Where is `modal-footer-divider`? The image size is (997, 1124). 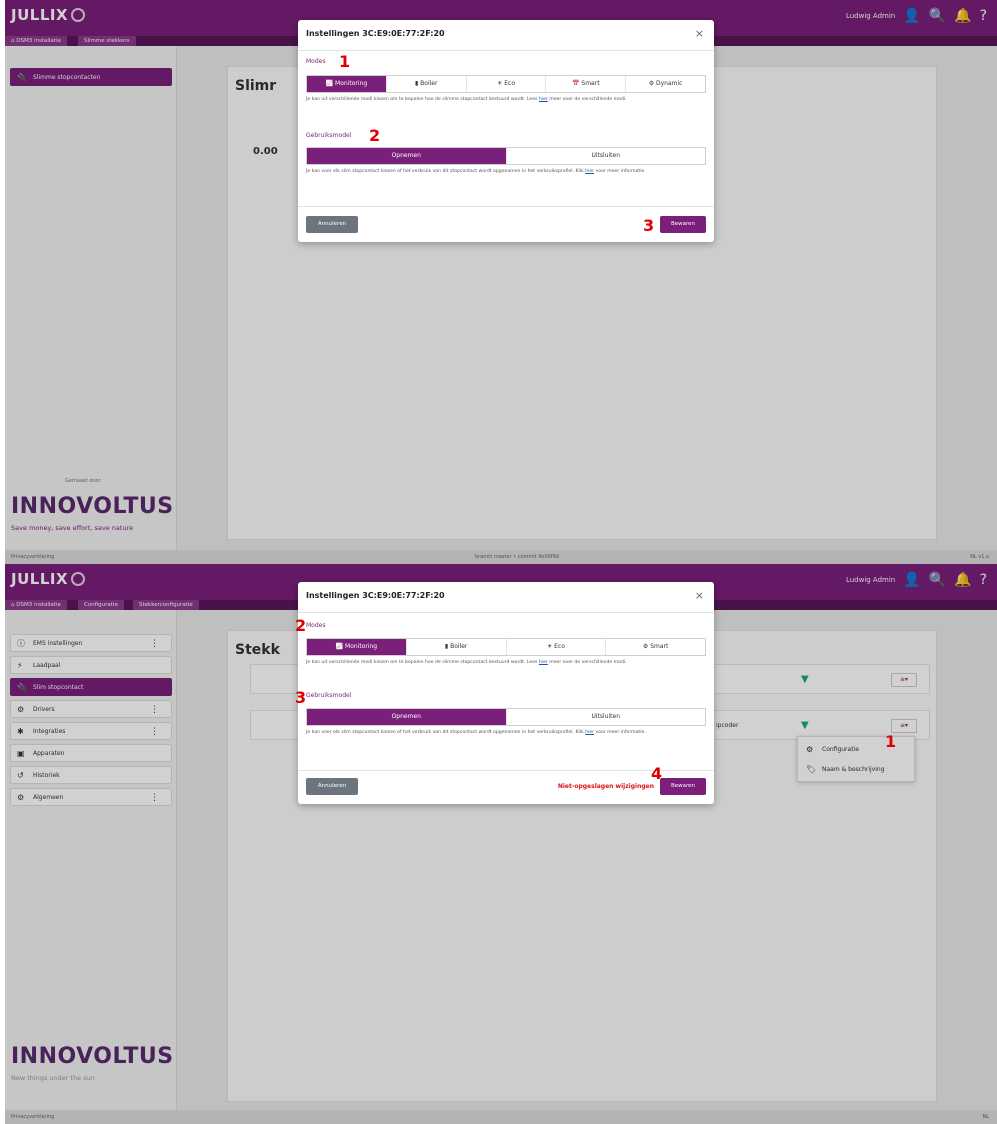 modal-footer-divider is located at coordinates (506, 206).